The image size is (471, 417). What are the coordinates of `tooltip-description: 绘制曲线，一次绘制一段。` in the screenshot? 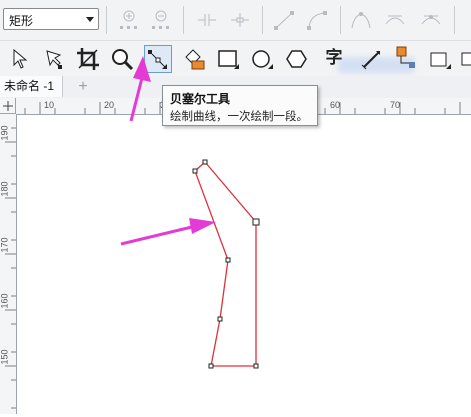 It's located at (239, 117).